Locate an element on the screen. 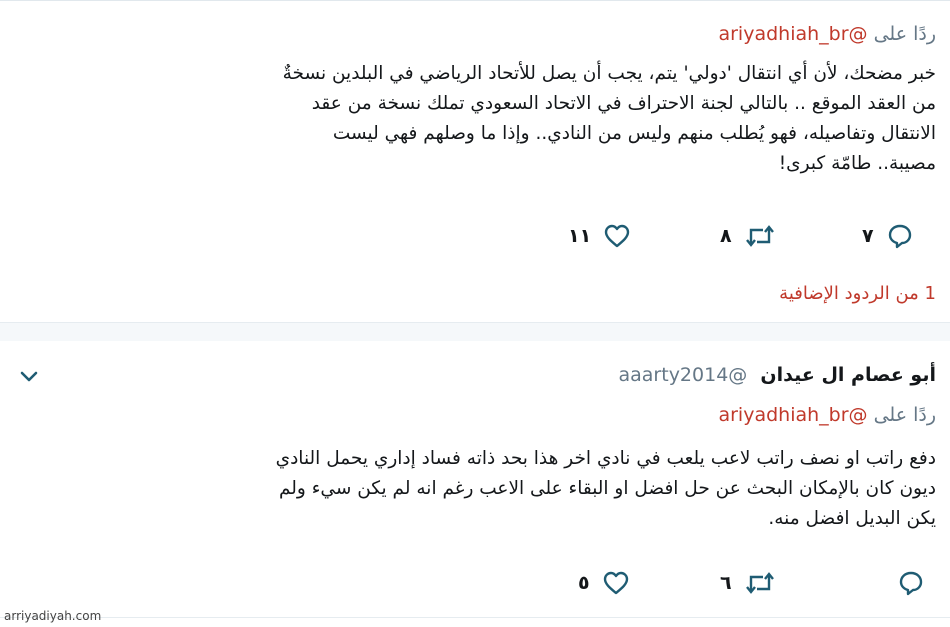  like-count: ١١ is located at coordinates (580, 236).